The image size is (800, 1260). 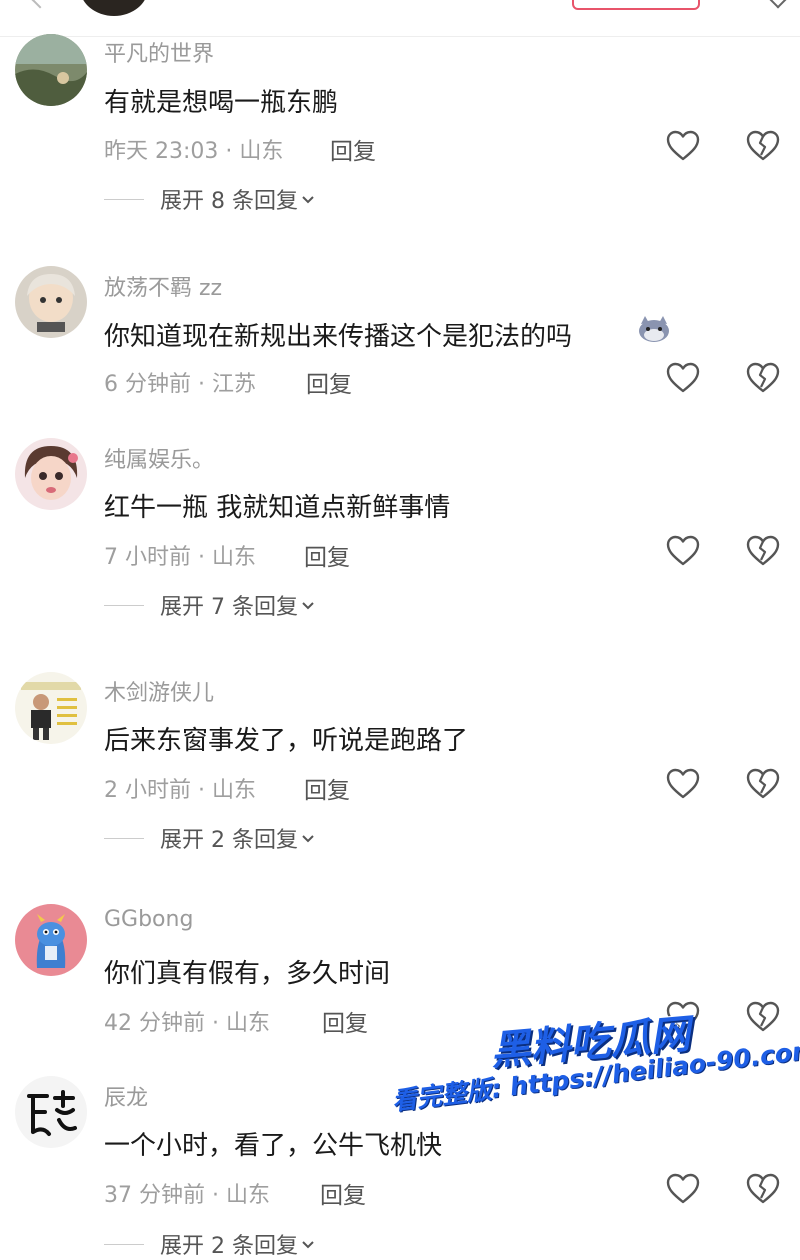 What do you see at coordinates (229, 201) in the screenshot?
I see `expand-replies-label: 展开 8 条回复` at bounding box center [229, 201].